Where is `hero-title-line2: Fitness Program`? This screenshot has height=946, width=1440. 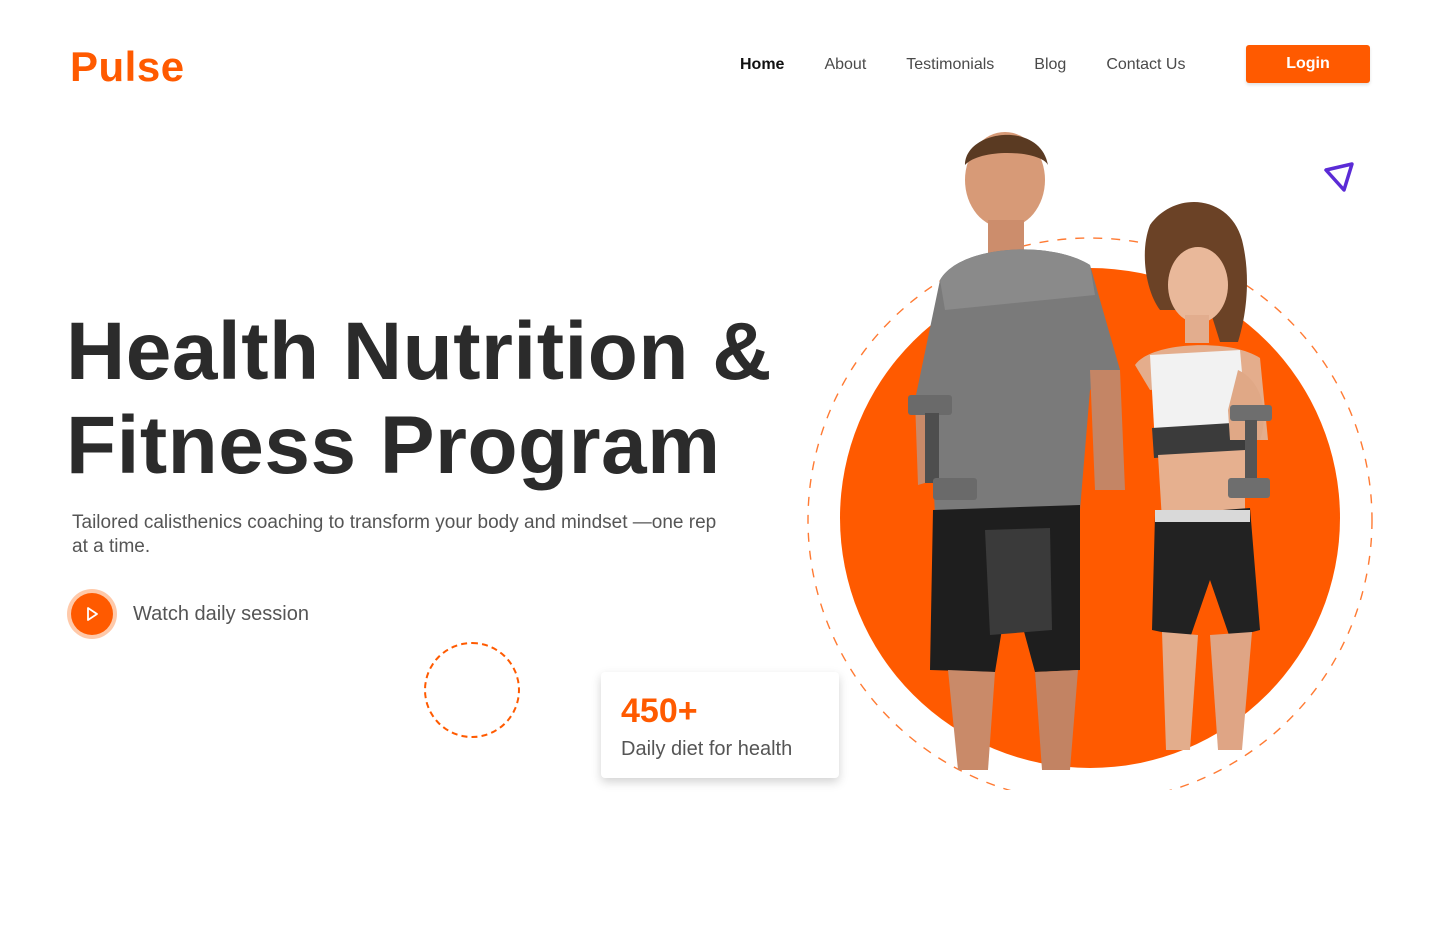 hero-title-line2: Fitness Program is located at coordinates (393, 445).